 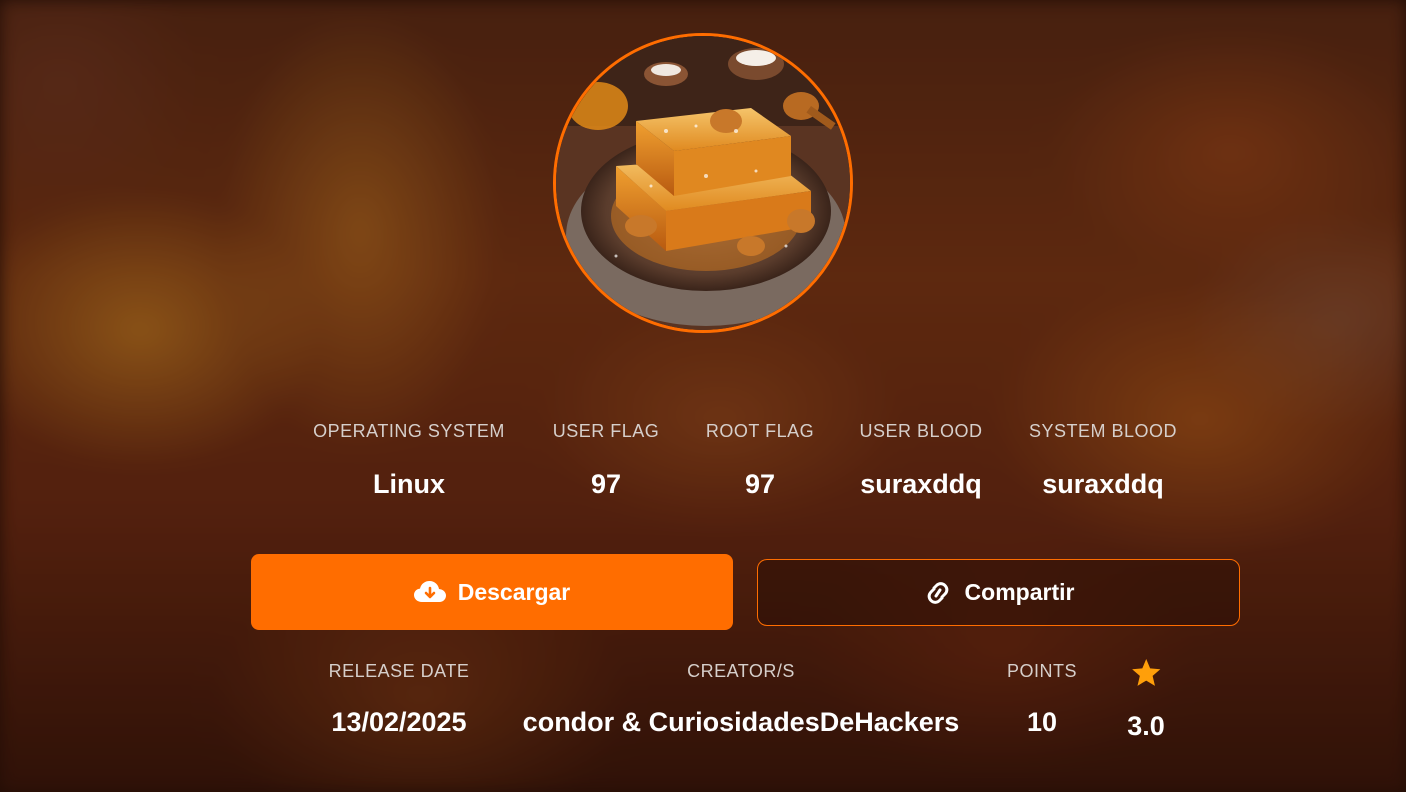 I want to click on rating-value: 3.0, so click(x=1146, y=726).